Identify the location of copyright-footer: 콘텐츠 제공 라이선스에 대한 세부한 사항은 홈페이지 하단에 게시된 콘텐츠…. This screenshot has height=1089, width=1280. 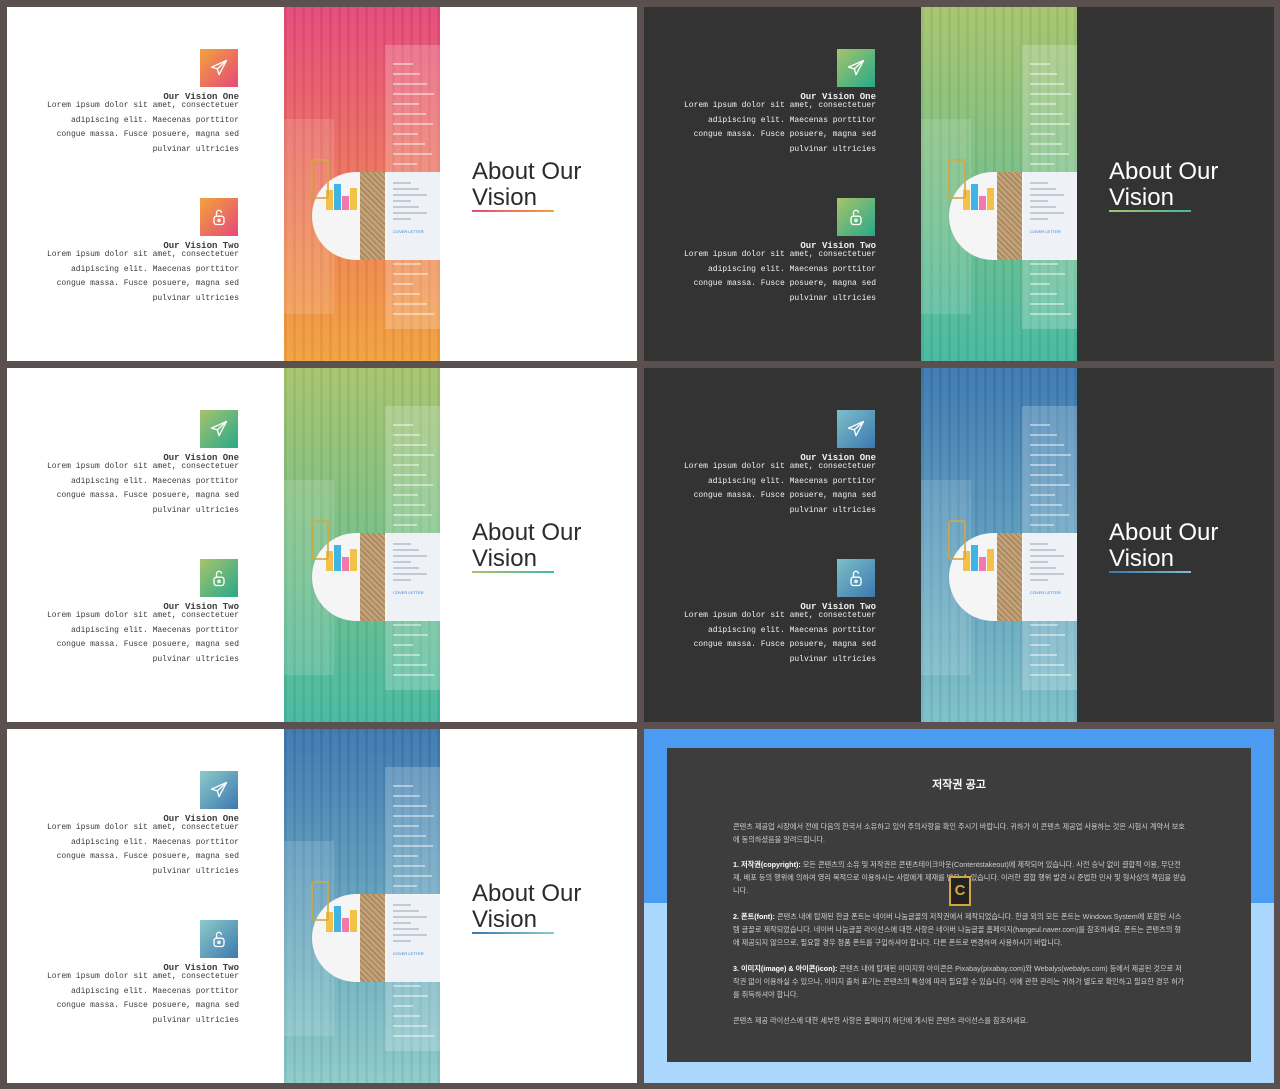
(881, 1020).